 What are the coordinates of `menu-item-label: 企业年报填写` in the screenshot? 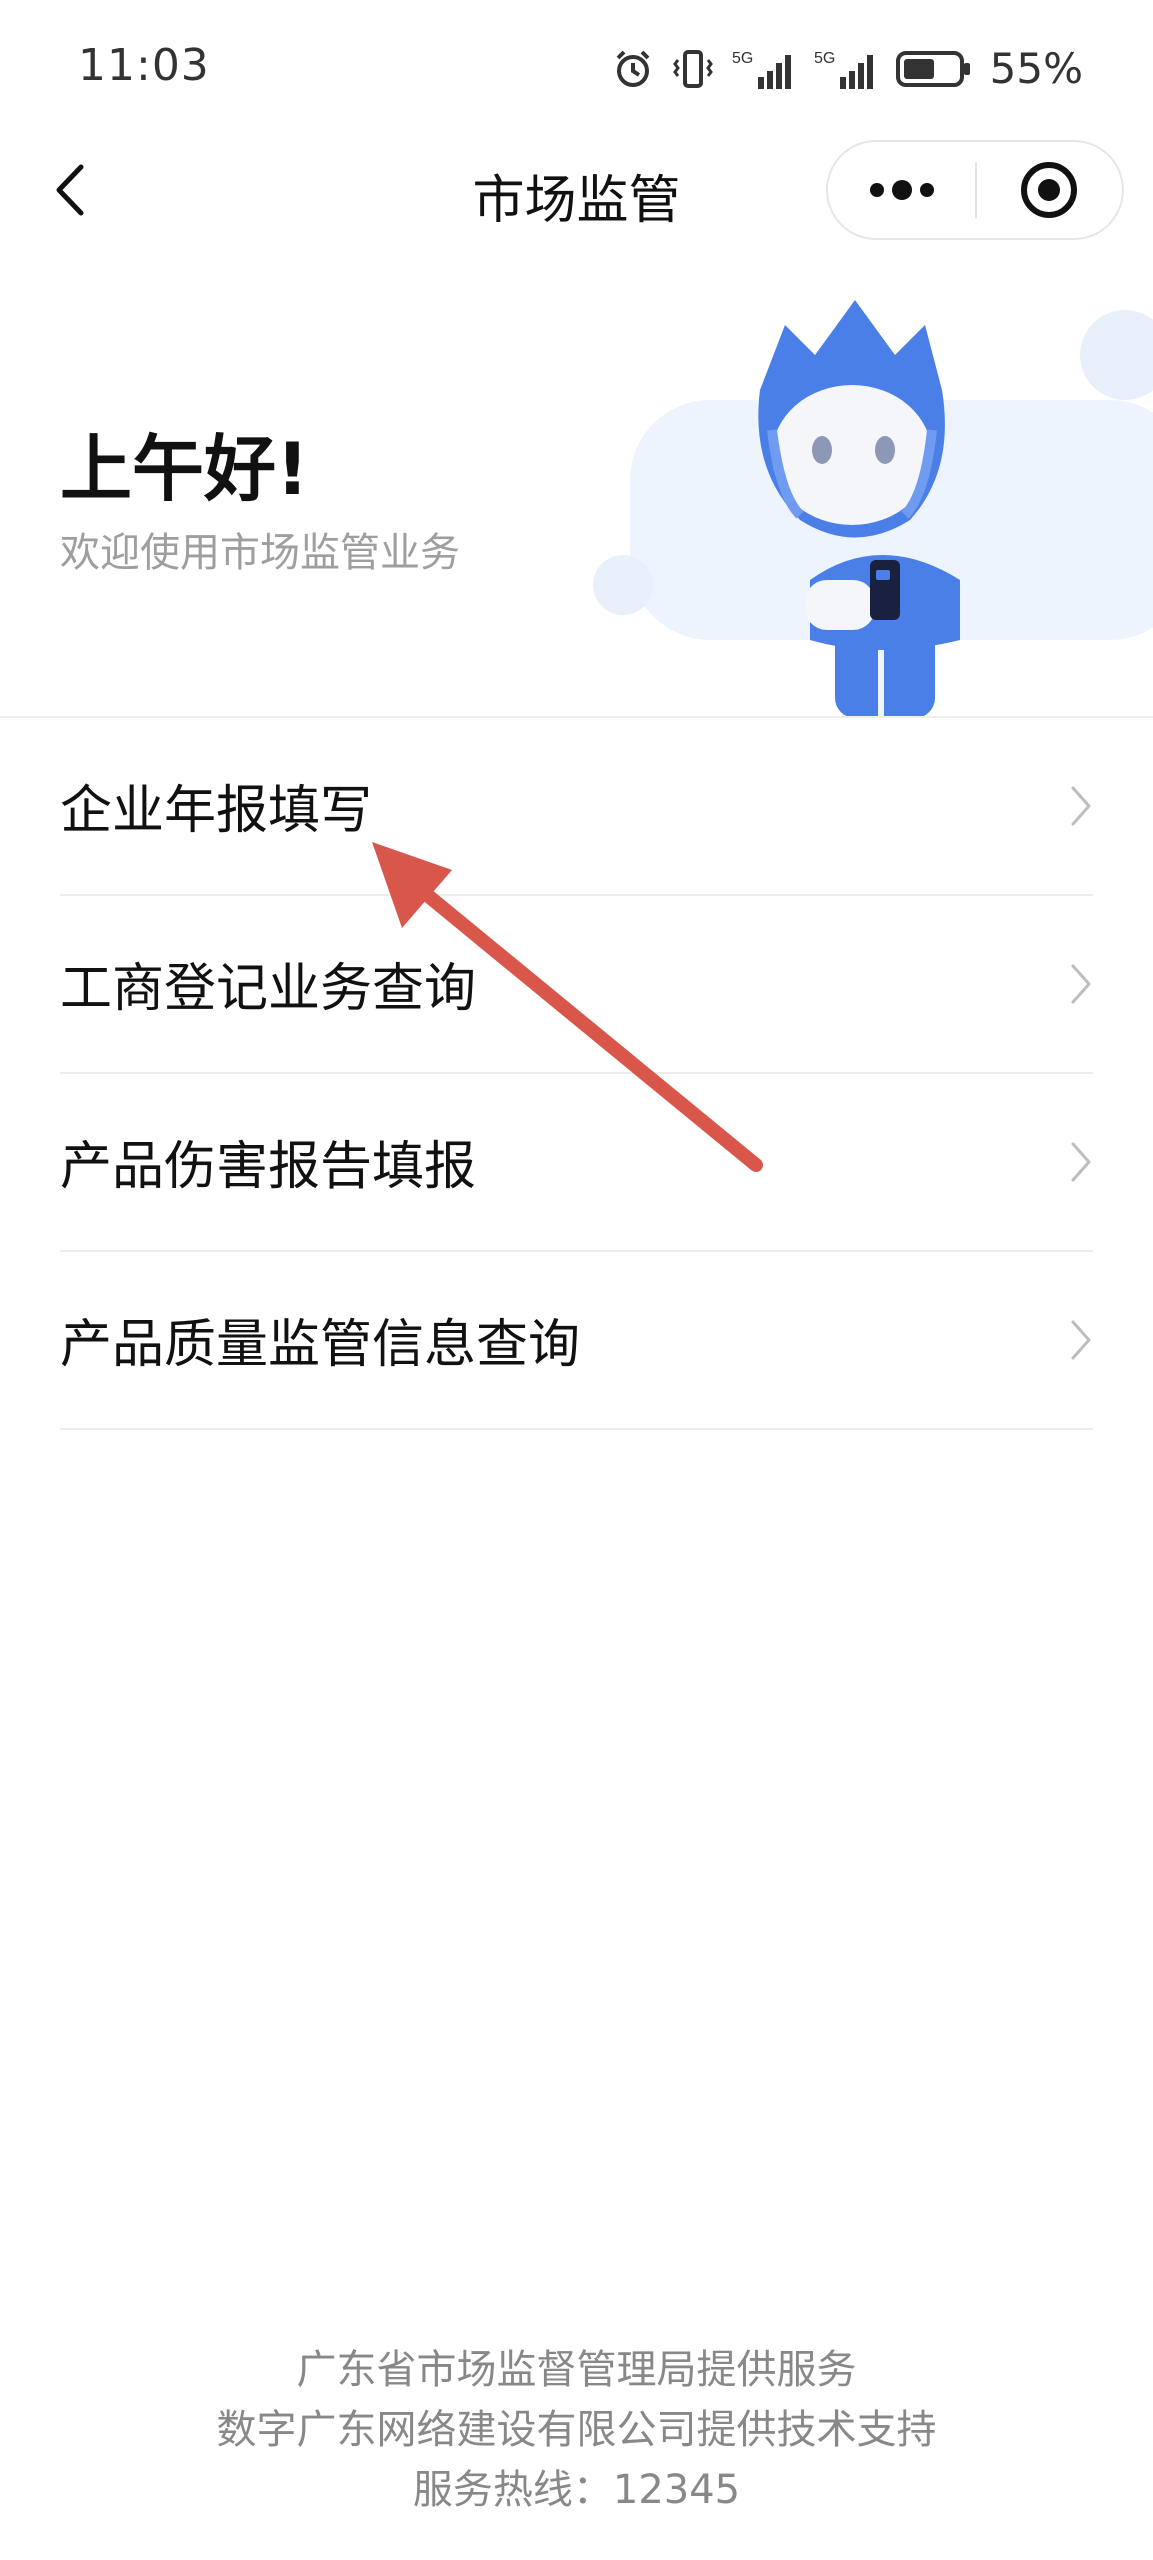 It's located at (216, 811).